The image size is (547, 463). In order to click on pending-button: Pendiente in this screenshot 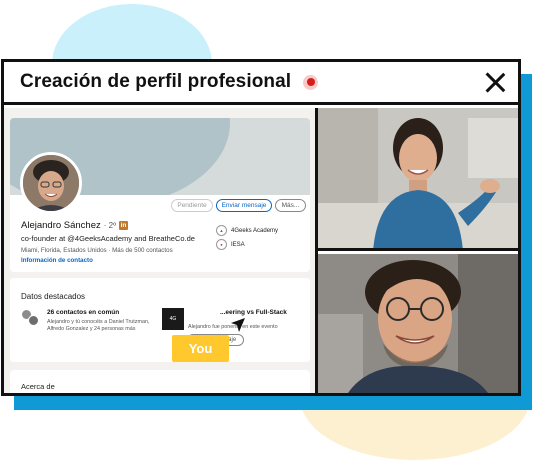, I will do `click(192, 205)`.